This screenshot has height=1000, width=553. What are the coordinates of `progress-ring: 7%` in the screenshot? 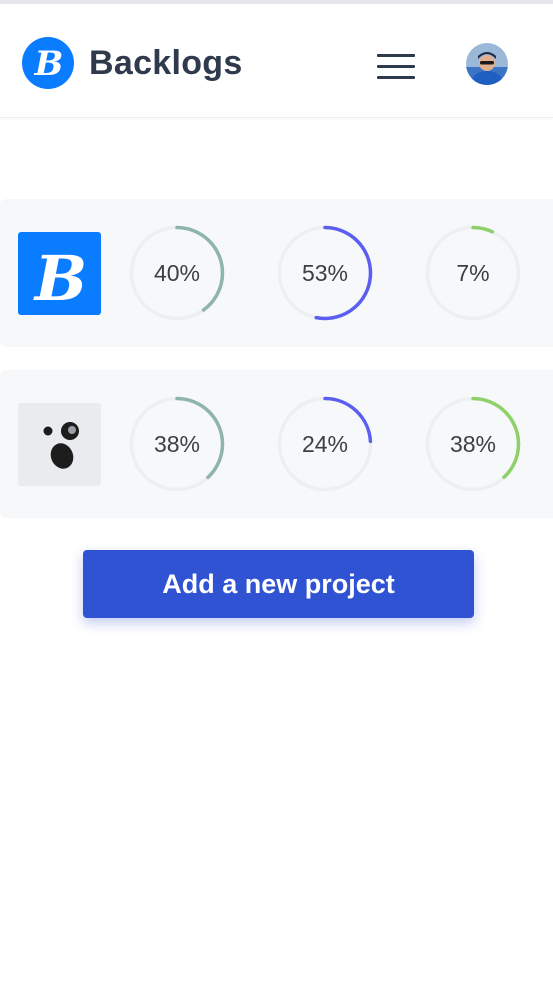 It's located at (473, 273).